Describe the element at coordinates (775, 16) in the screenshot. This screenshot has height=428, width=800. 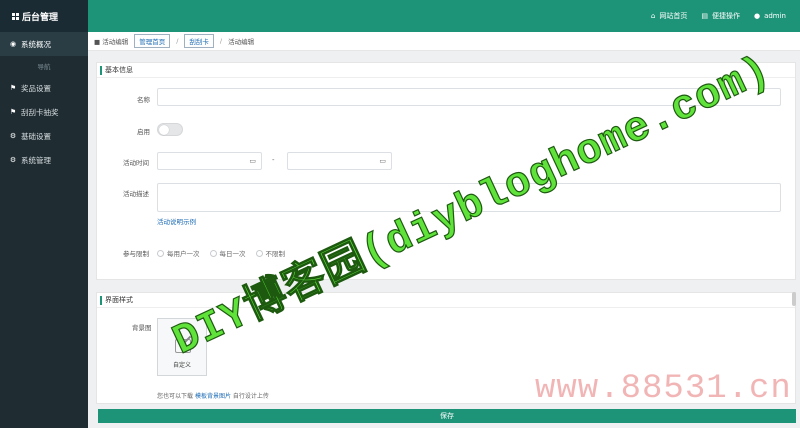
I see `username: admin` at that location.